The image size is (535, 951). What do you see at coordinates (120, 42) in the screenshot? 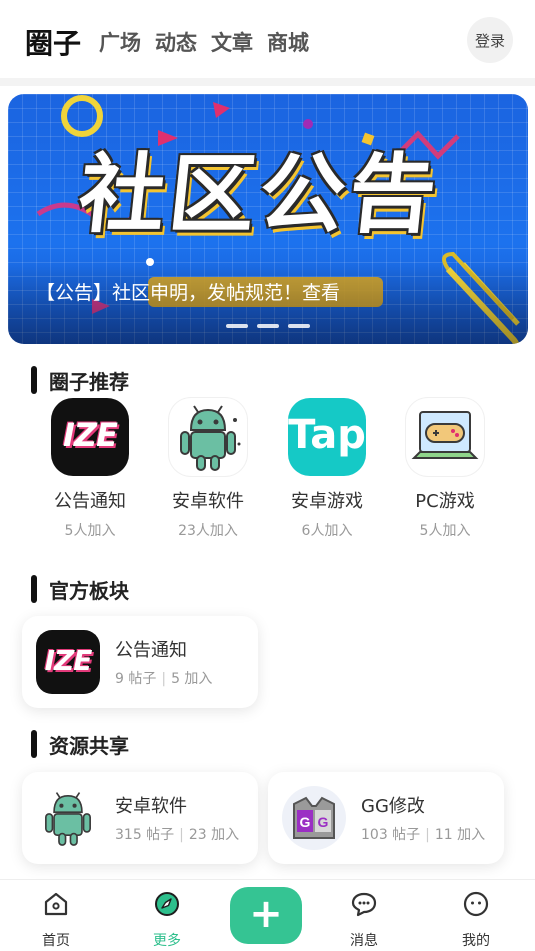
I see `nav-square: 广场` at bounding box center [120, 42].